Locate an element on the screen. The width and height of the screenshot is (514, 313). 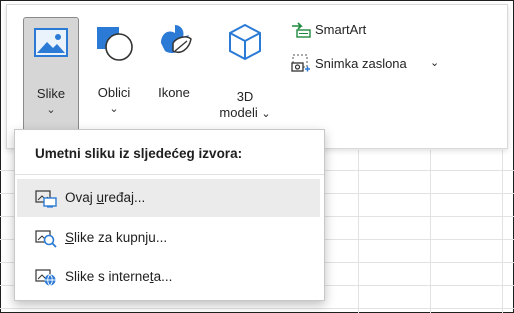
online-pictures-icon is located at coordinates (45, 278).